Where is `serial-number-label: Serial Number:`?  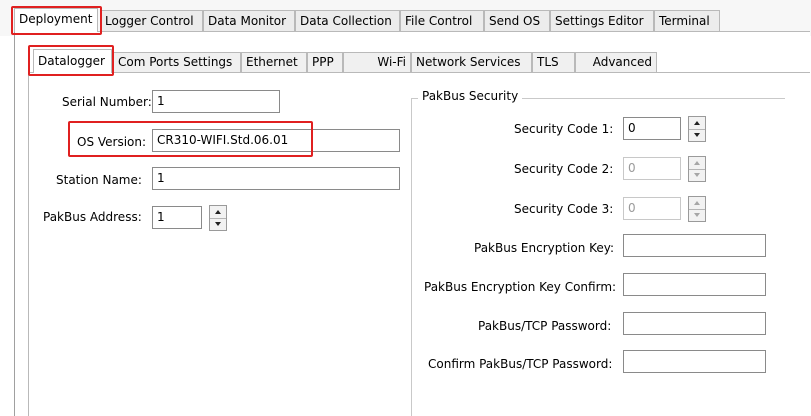 serial-number-label: Serial Number: is located at coordinates (107, 102).